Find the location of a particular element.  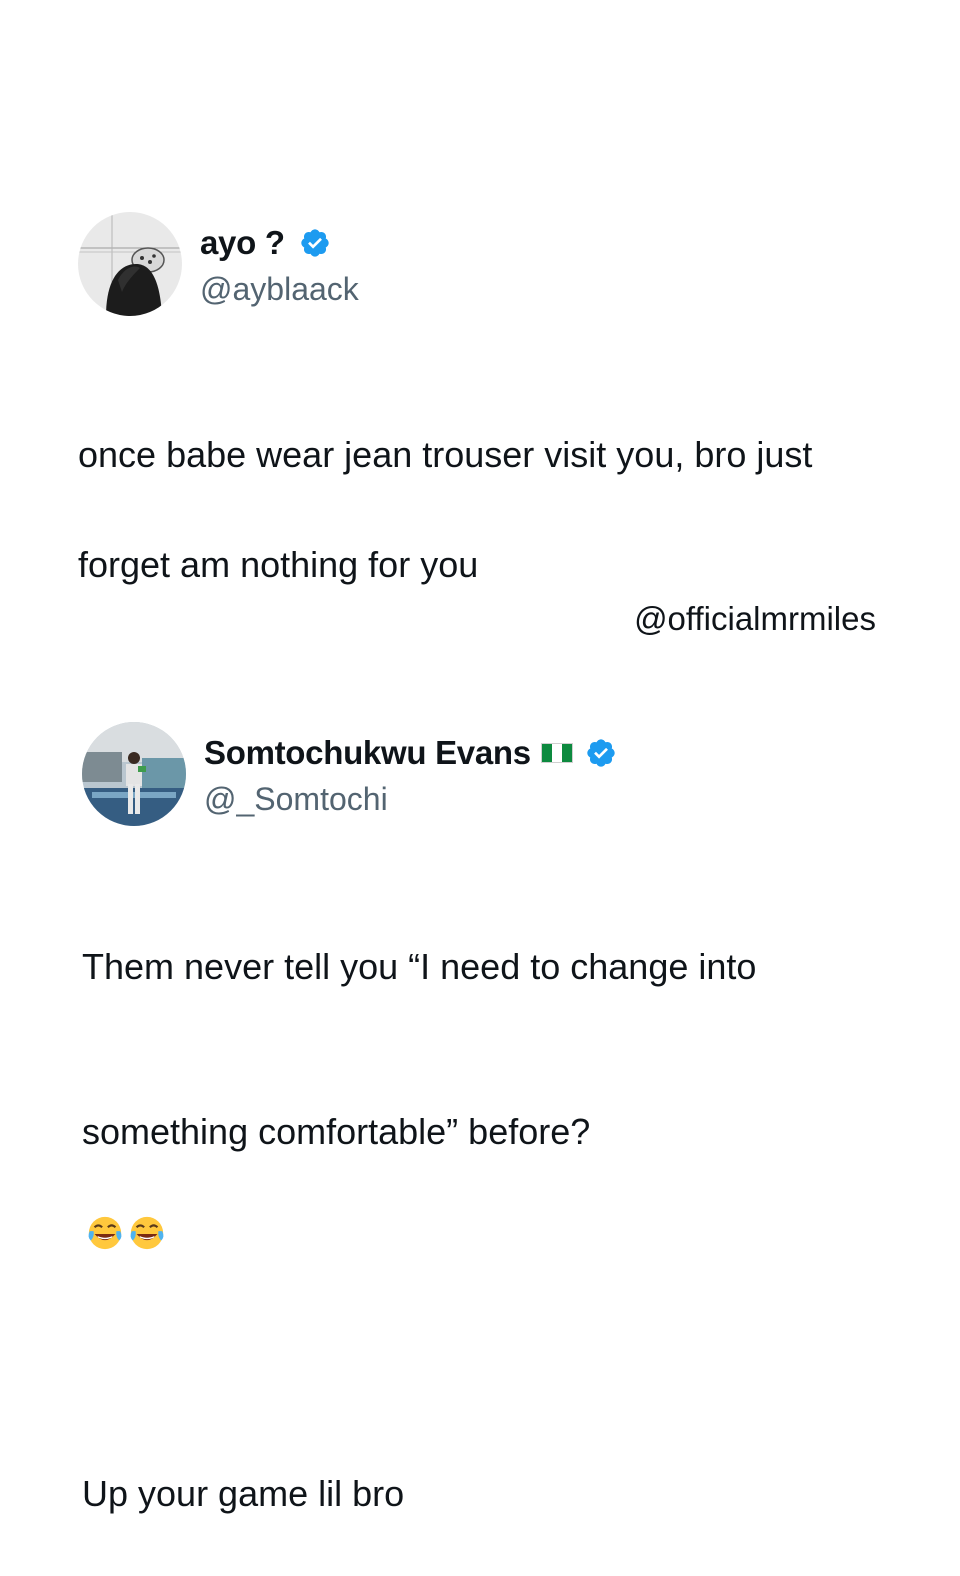

watermark-handle: @officialmrmiles is located at coordinates (755, 618).